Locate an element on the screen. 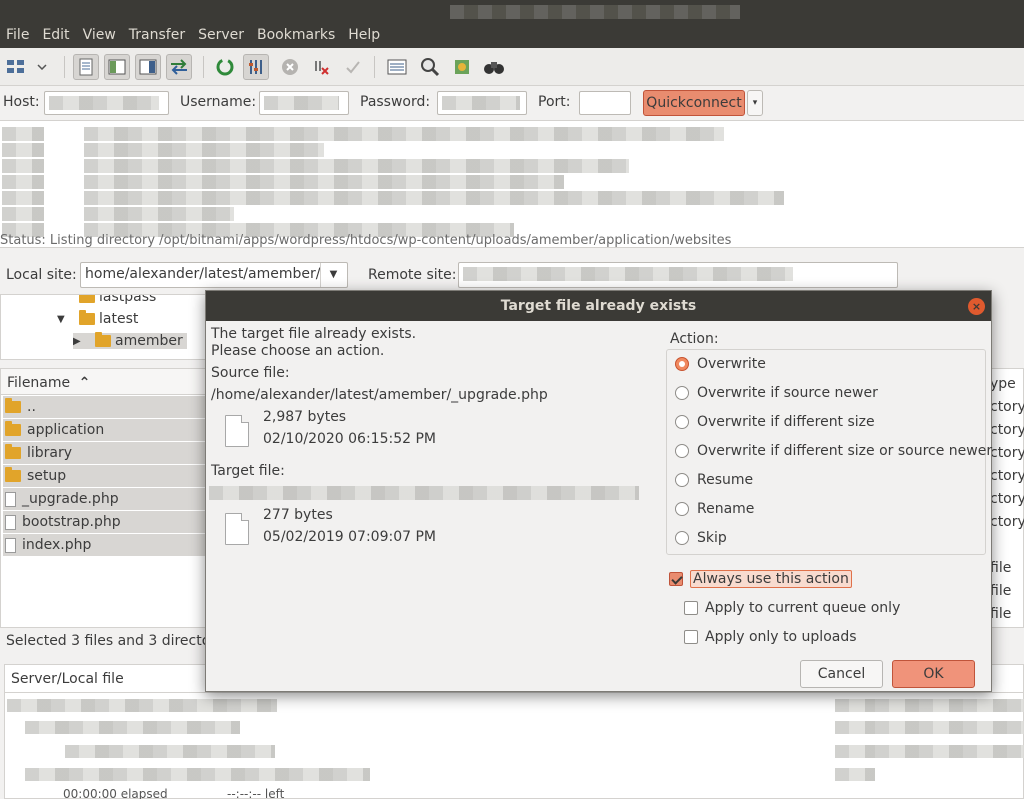 The height and width of the screenshot is (799, 1024). action-rename-radio: Rename is located at coordinates (714, 509).